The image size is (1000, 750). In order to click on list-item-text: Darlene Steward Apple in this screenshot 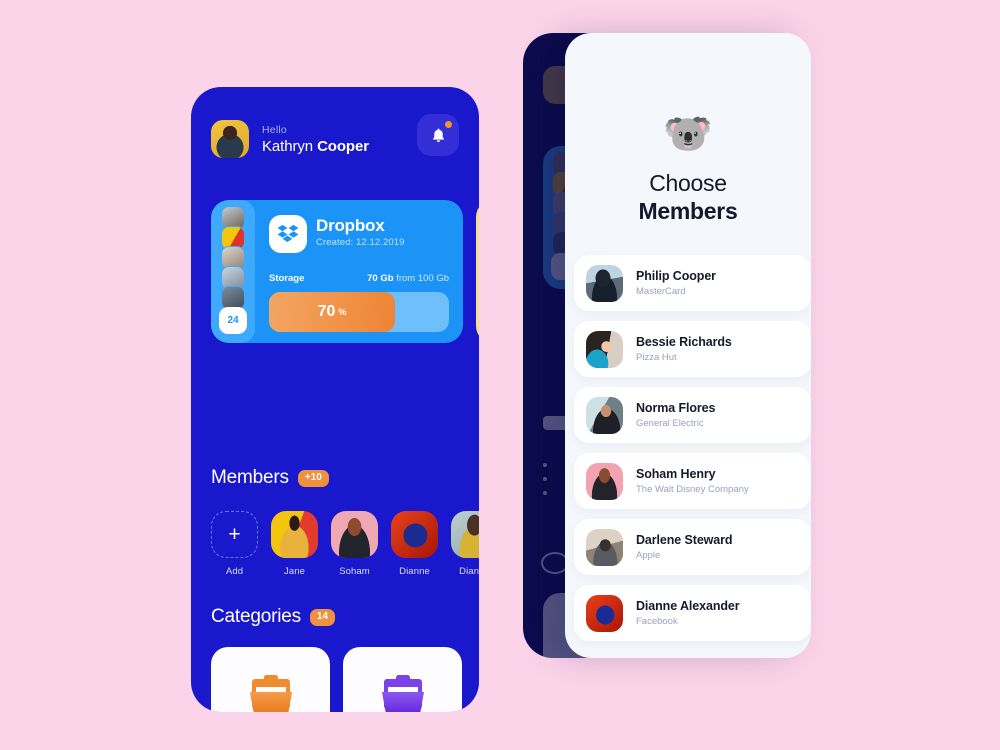, I will do `click(684, 547)`.